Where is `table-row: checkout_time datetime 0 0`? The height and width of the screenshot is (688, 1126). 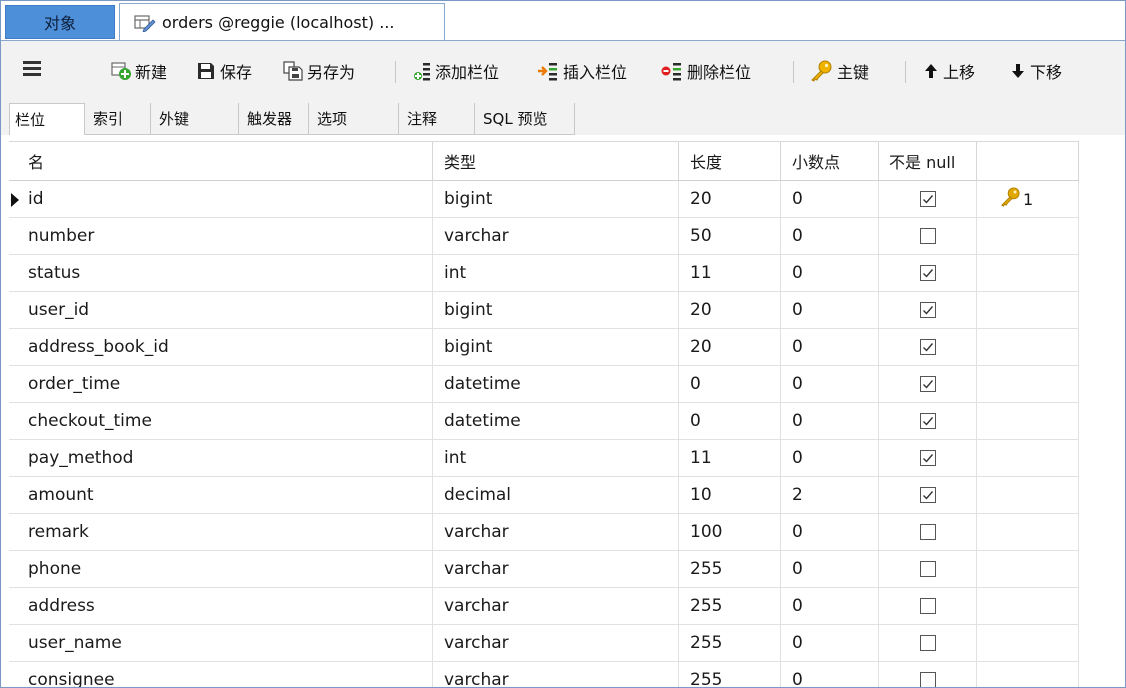
table-row: checkout_time datetime 0 0 is located at coordinates (544, 421).